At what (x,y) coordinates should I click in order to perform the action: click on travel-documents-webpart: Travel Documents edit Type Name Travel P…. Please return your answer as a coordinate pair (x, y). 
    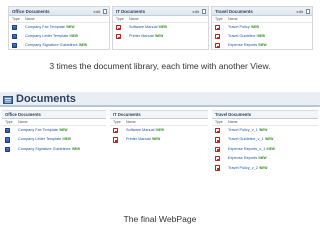
    Looking at the image, I should click on (262, 28).